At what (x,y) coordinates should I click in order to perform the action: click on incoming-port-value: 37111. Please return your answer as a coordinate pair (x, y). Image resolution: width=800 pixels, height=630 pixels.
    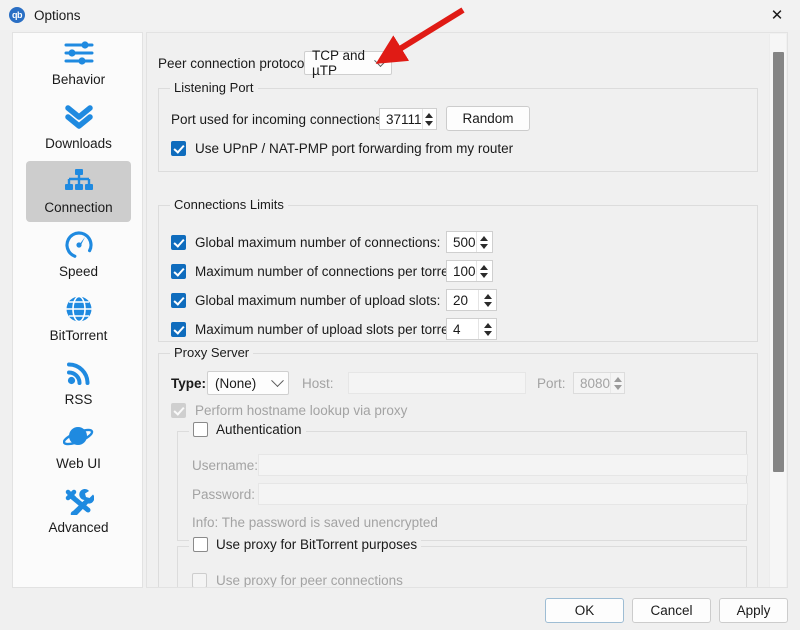
    Looking at the image, I should click on (404, 119).